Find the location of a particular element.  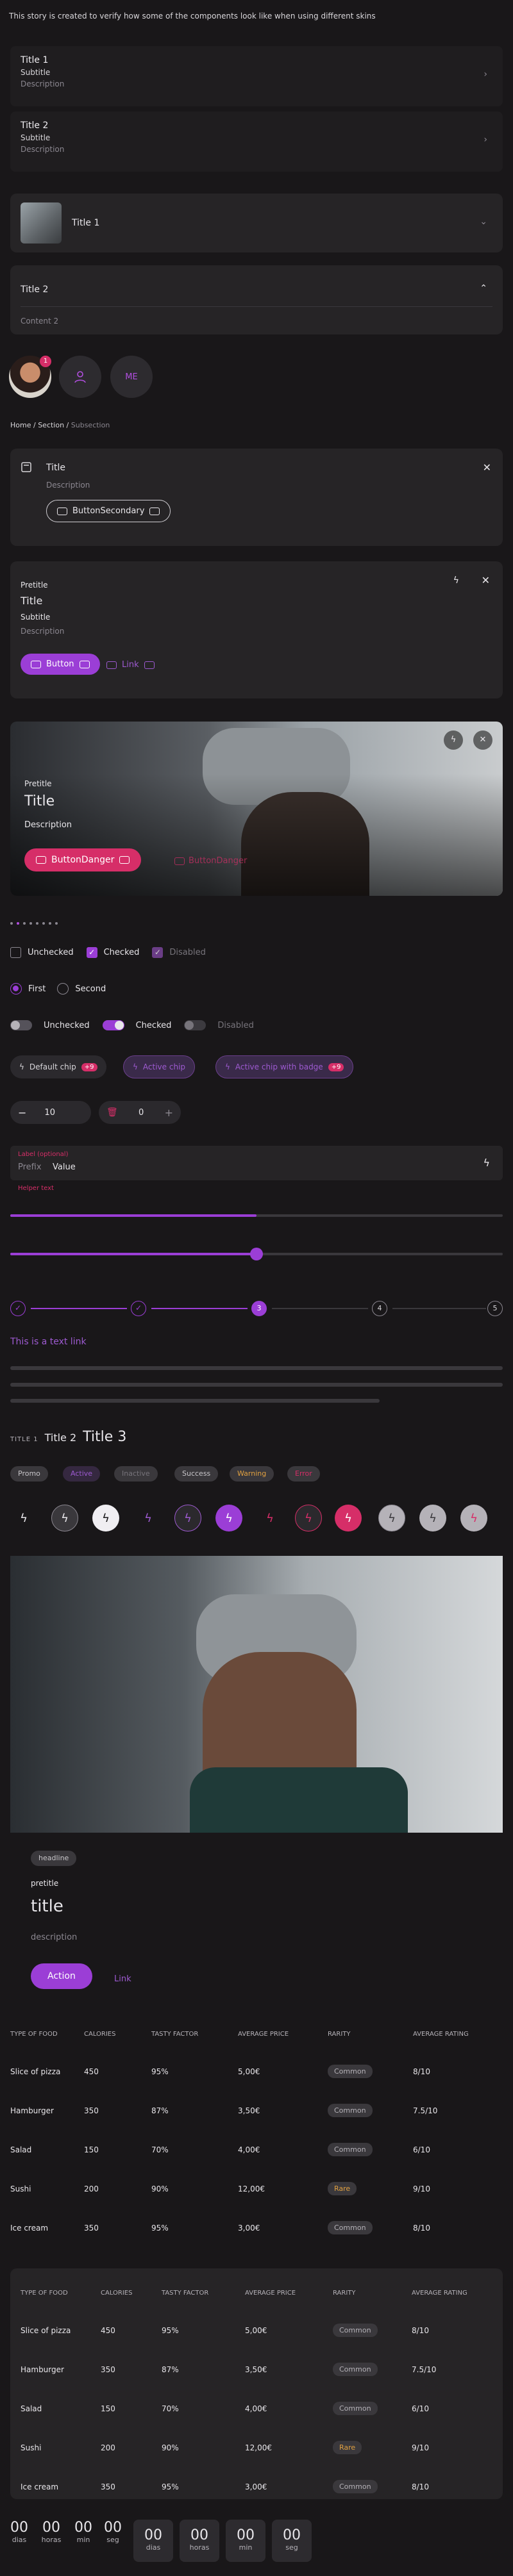

document-icon is located at coordinates (26, 467).